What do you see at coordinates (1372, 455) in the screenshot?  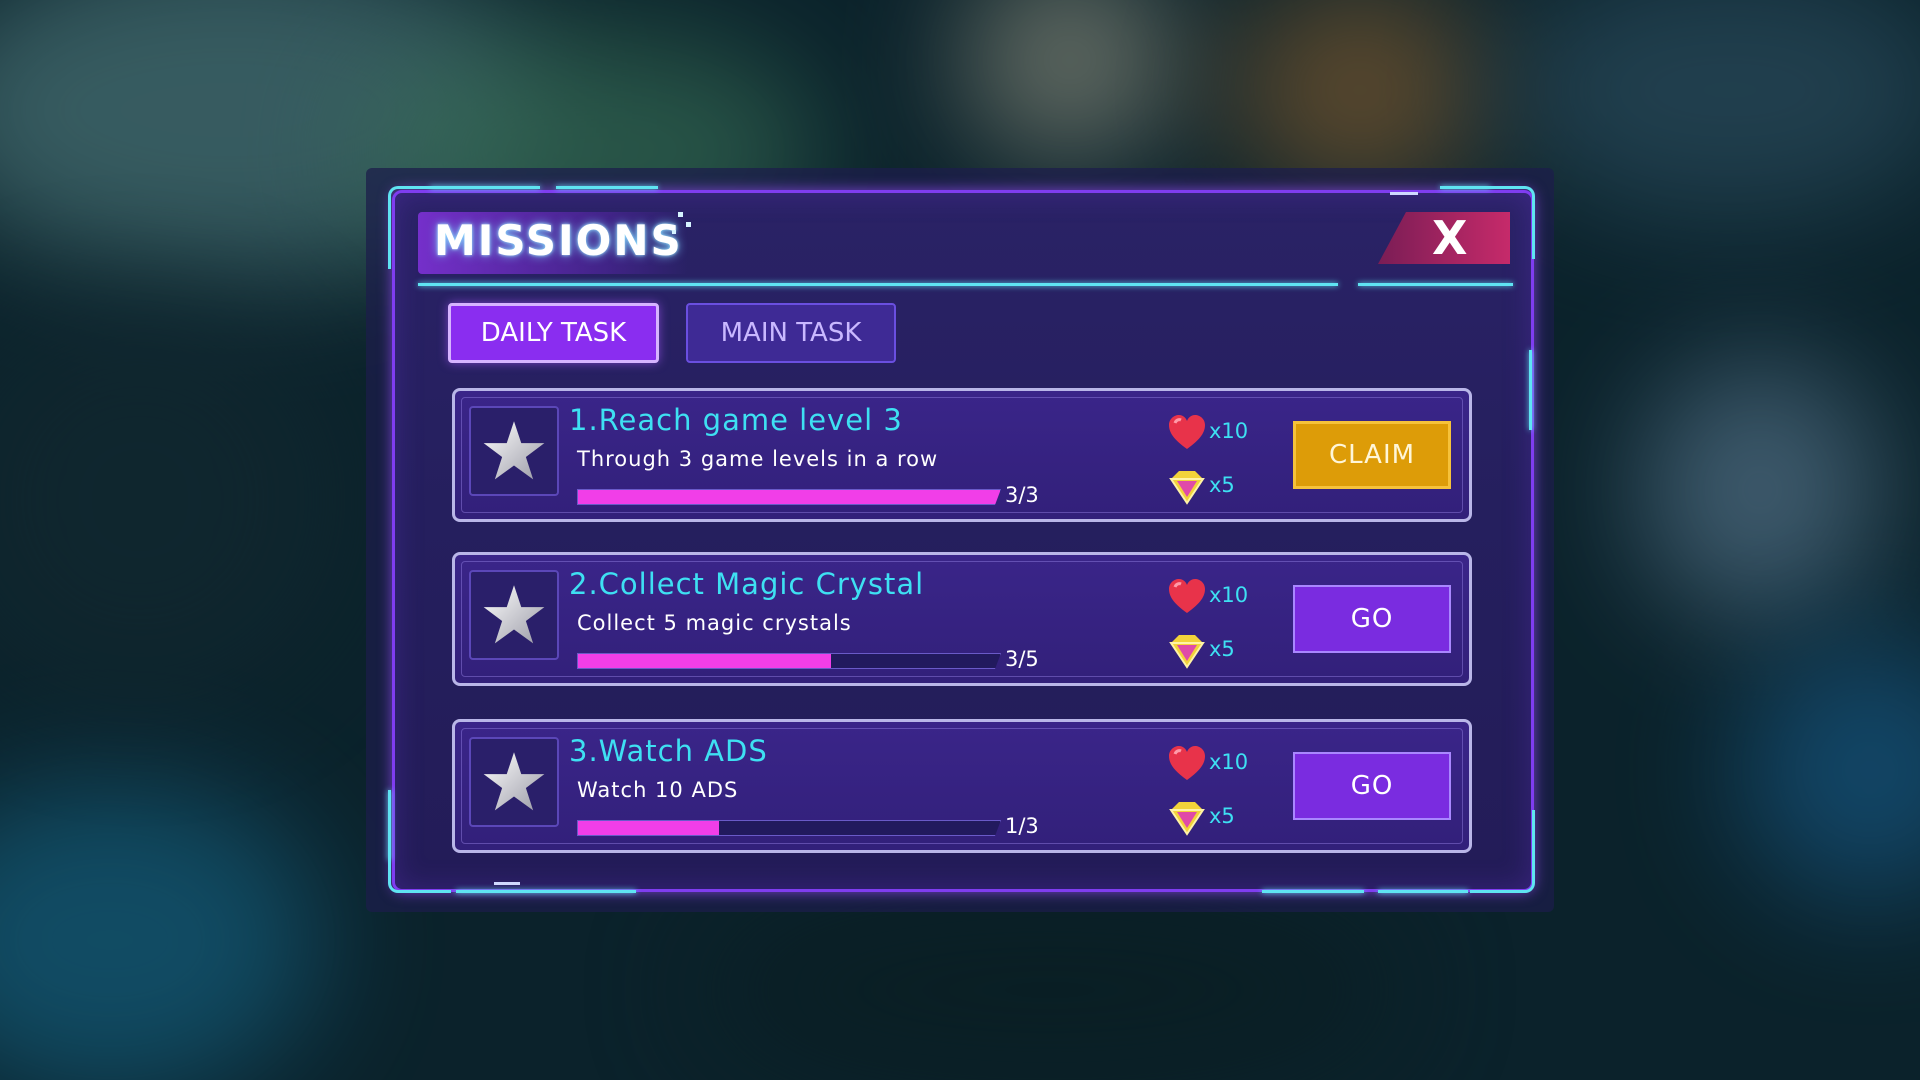 I see `claim-button: CLAIM` at bounding box center [1372, 455].